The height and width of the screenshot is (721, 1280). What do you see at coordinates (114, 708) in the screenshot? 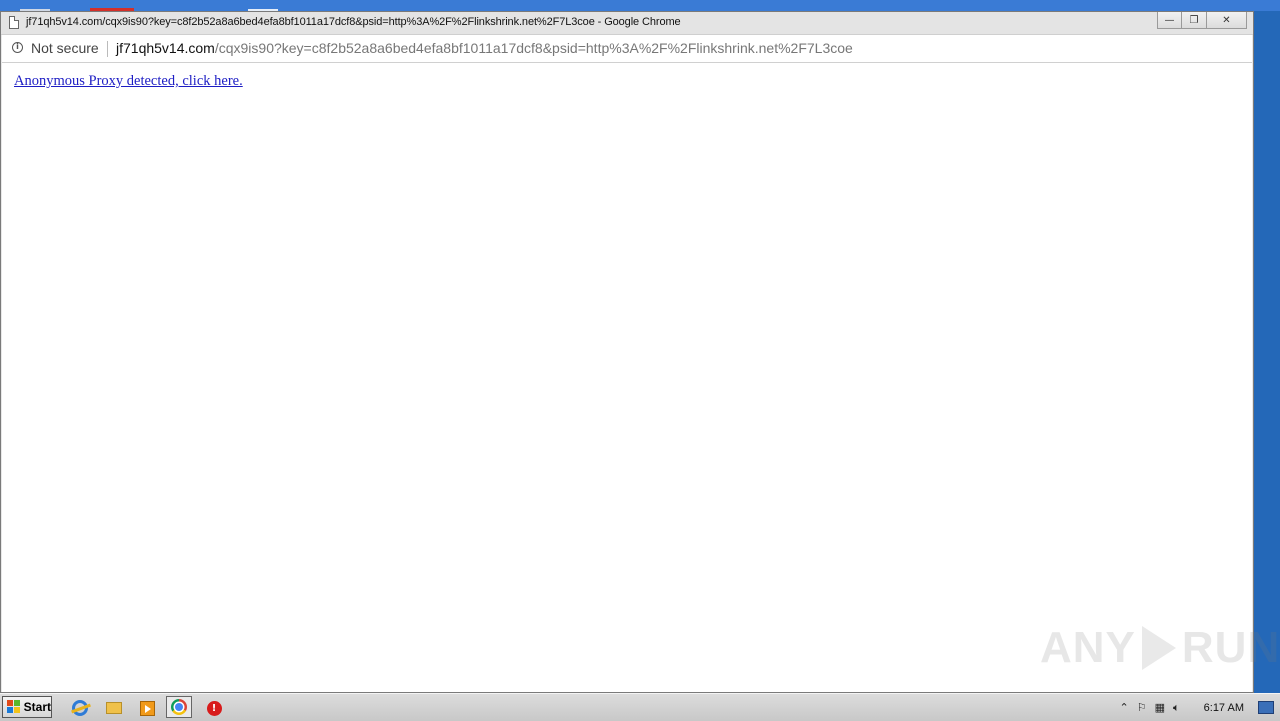
I see `folder-icon` at bounding box center [114, 708].